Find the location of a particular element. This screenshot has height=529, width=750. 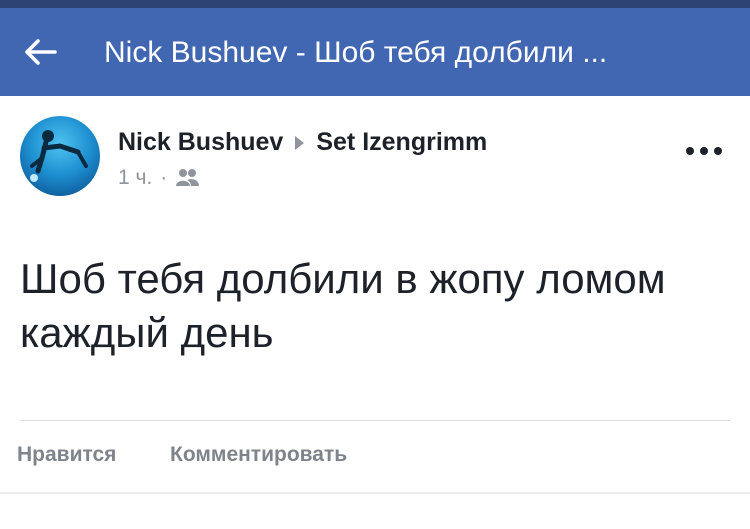

like-button: Нравится is located at coordinates (66, 455).